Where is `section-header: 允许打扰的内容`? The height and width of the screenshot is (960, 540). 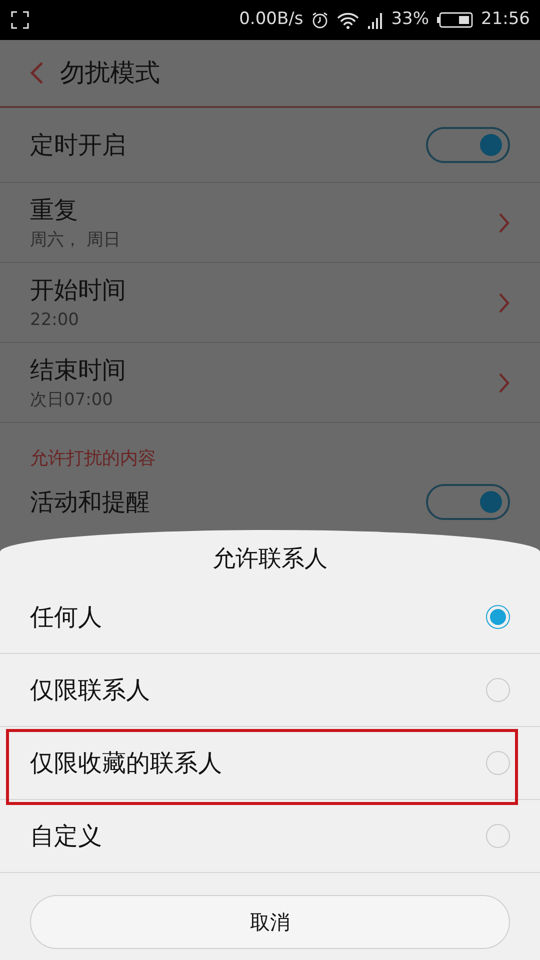 section-header: 允许打扰的内容 is located at coordinates (93, 459).